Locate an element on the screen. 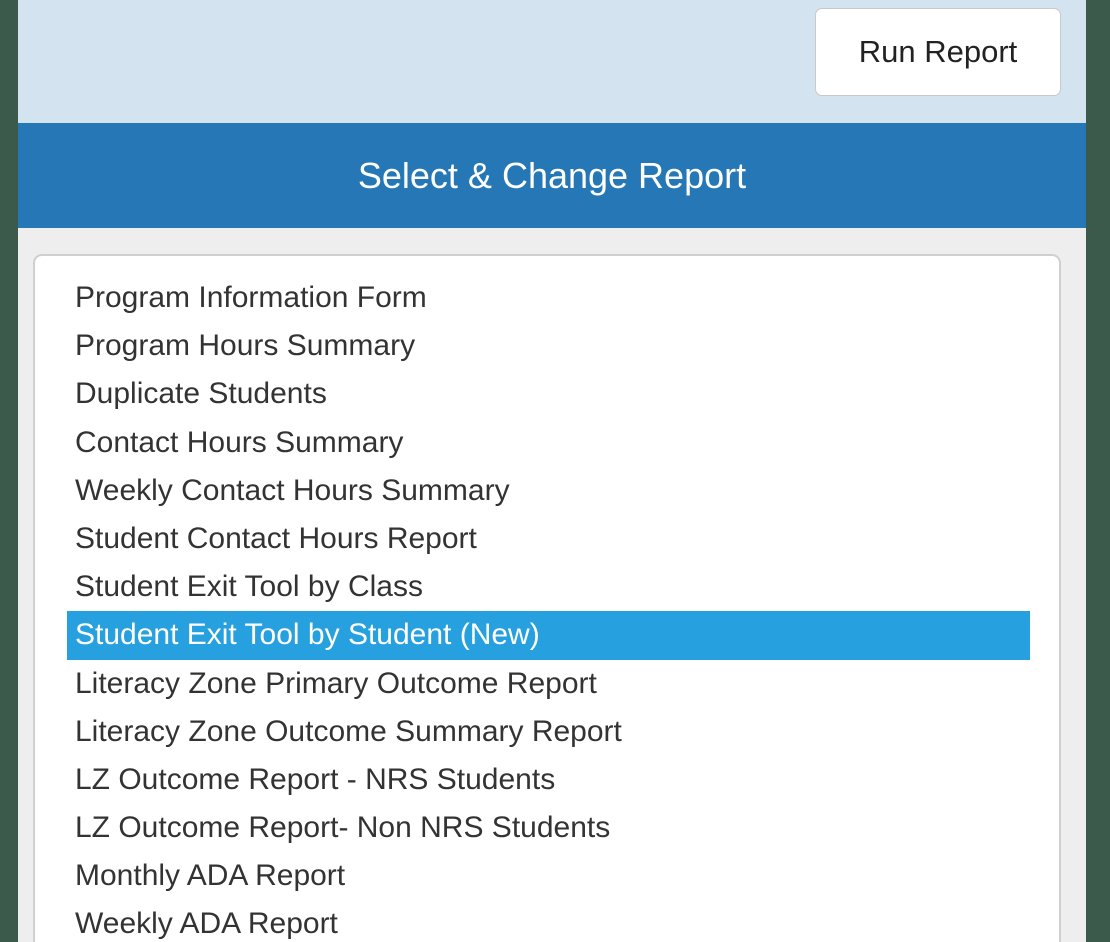  panel-title: Select & Change Report is located at coordinates (552, 175).